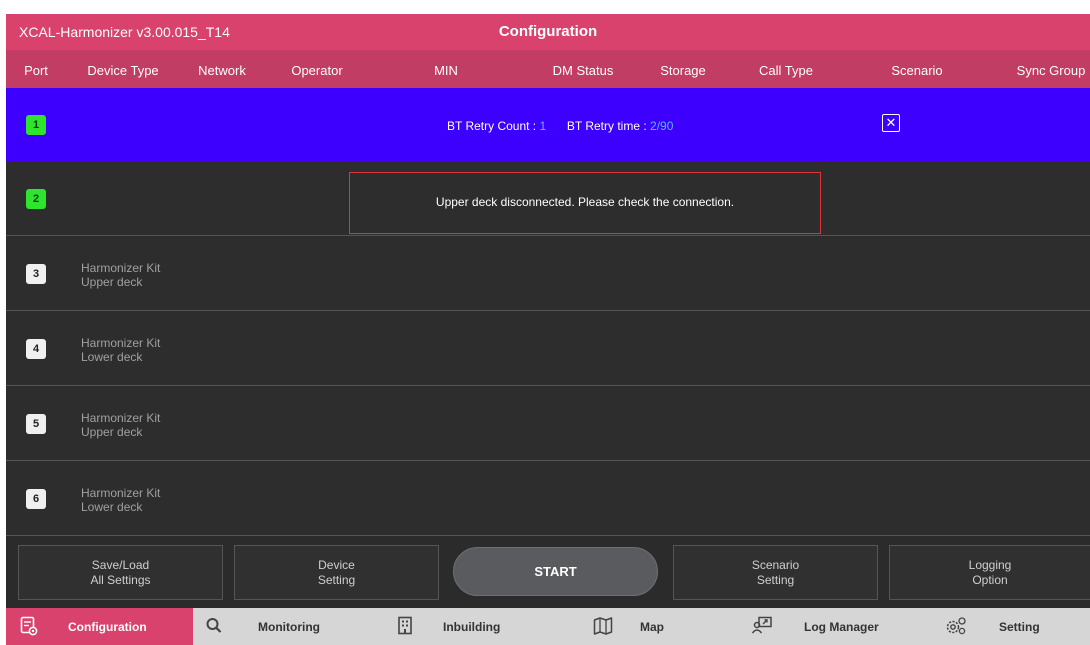 This screenshot has width=1090, height=645. Describe the element at coordinates (989, 572) in the screenshot. I see `logging-option-button: Logging Option` at that location.